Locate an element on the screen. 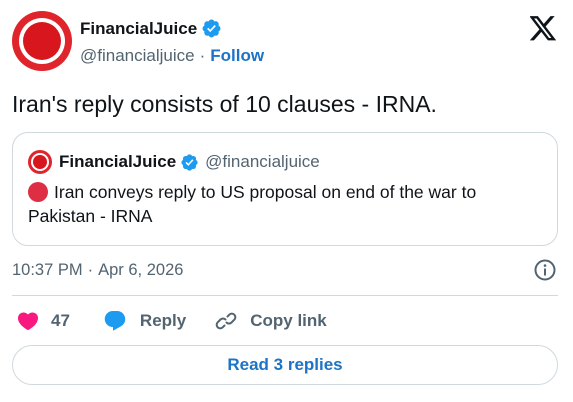  red-circle-icon is located at coordinates (38, 192).